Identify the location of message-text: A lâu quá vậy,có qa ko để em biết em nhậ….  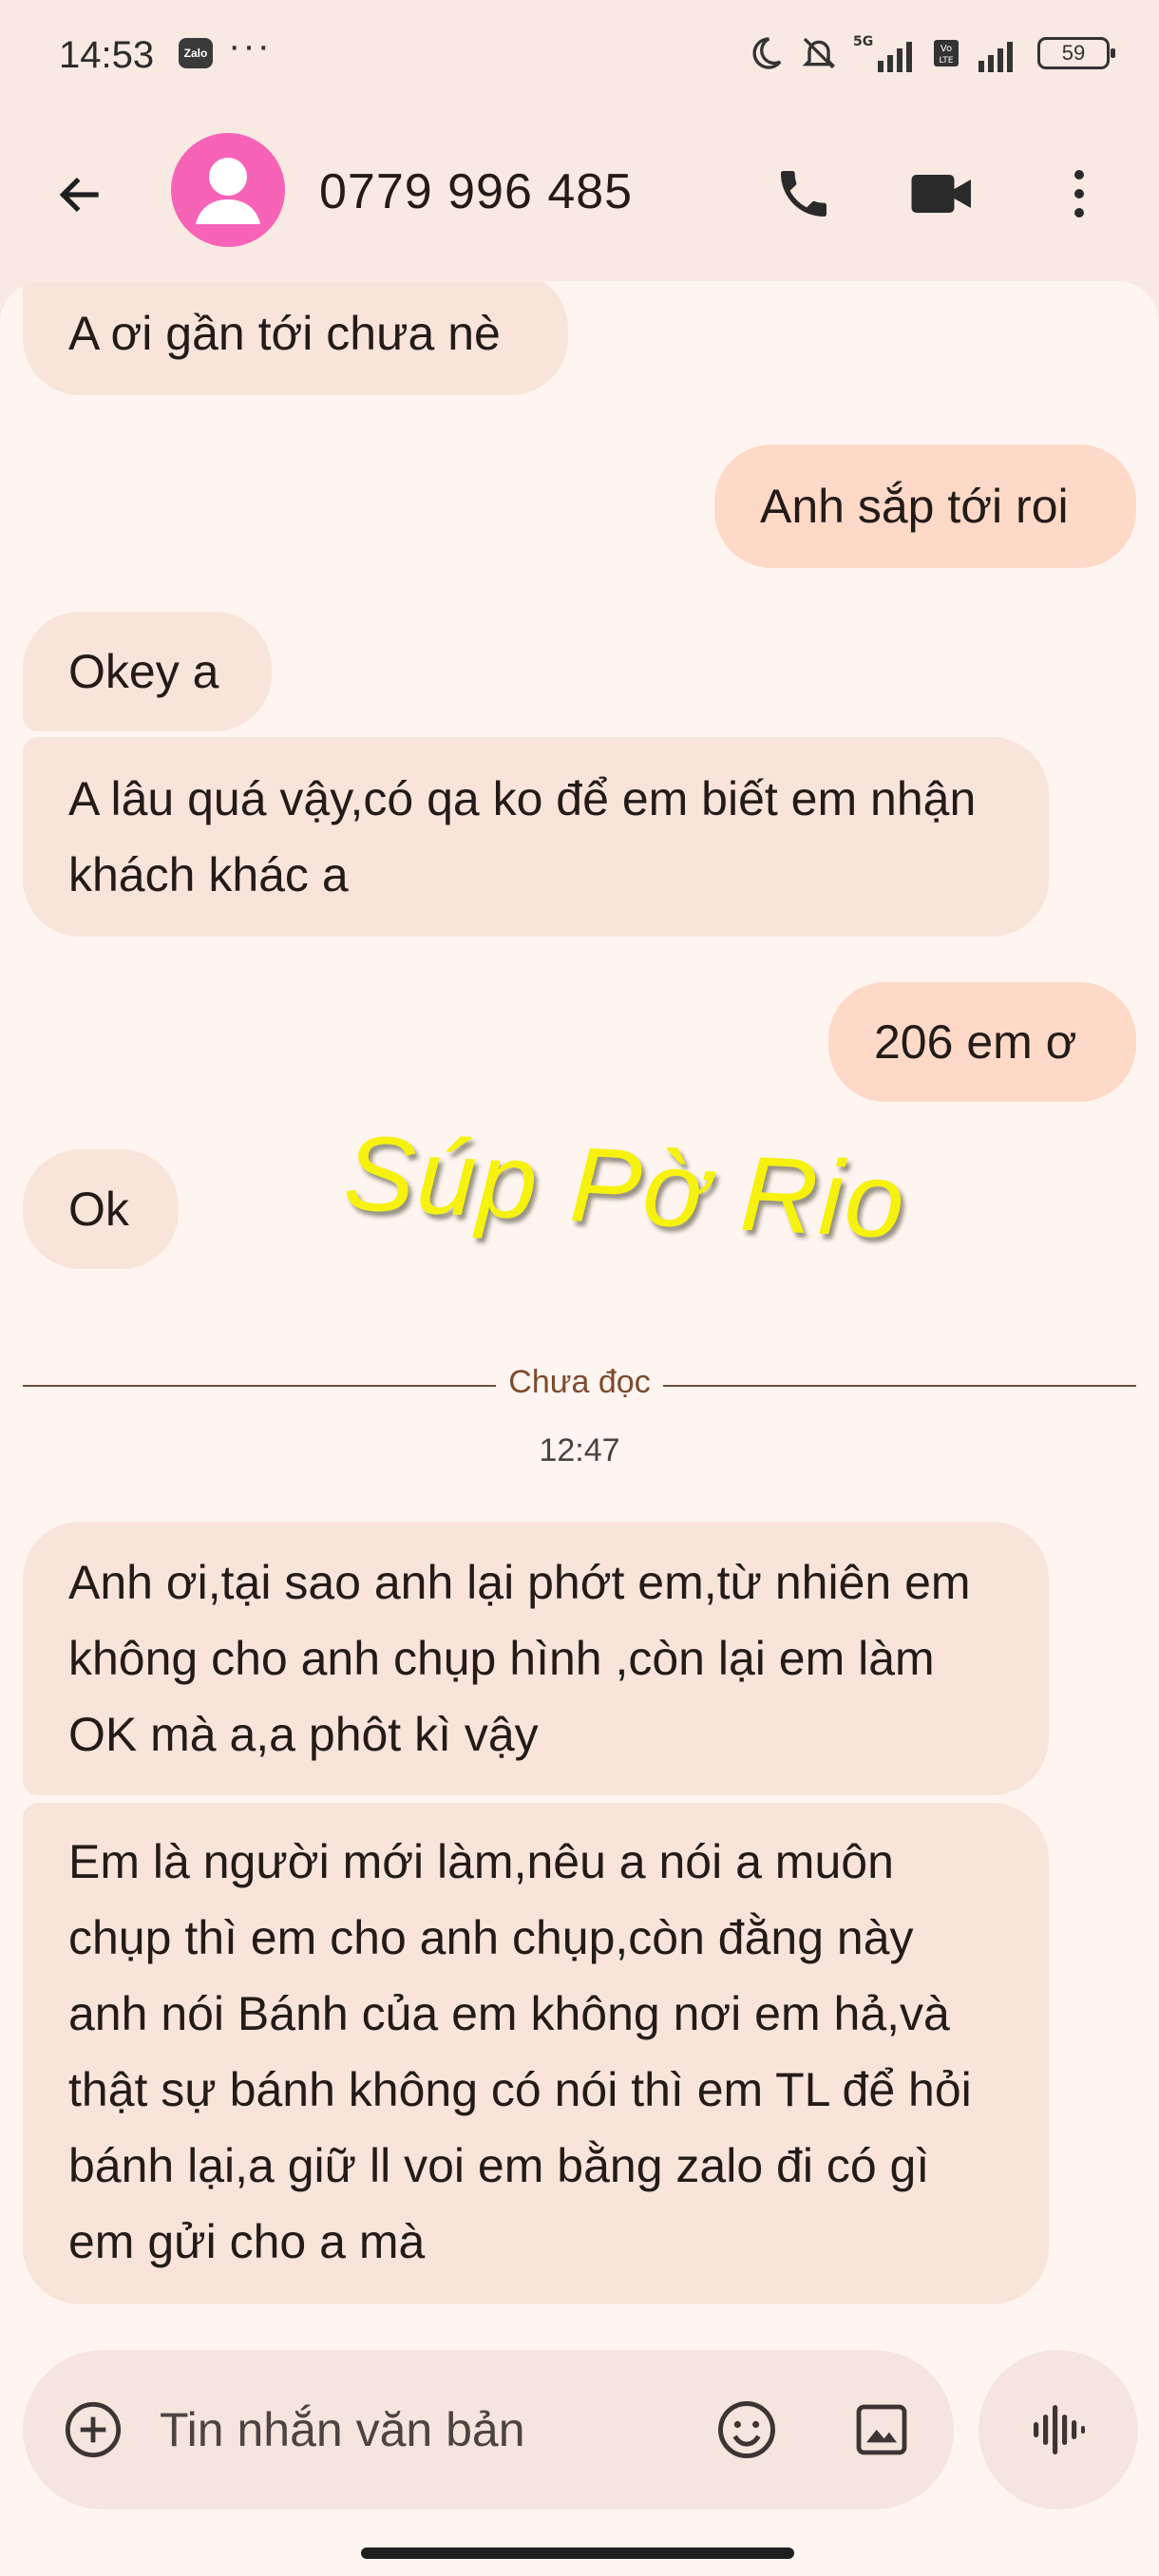
(522, 836).